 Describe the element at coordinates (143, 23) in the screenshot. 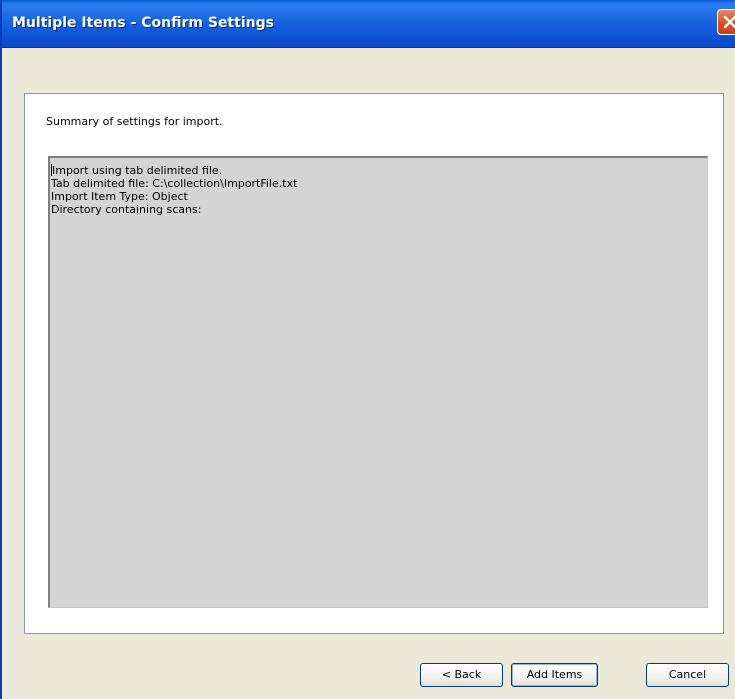

I see `window-title: Multiple Items - Confirm Settings` at that location.